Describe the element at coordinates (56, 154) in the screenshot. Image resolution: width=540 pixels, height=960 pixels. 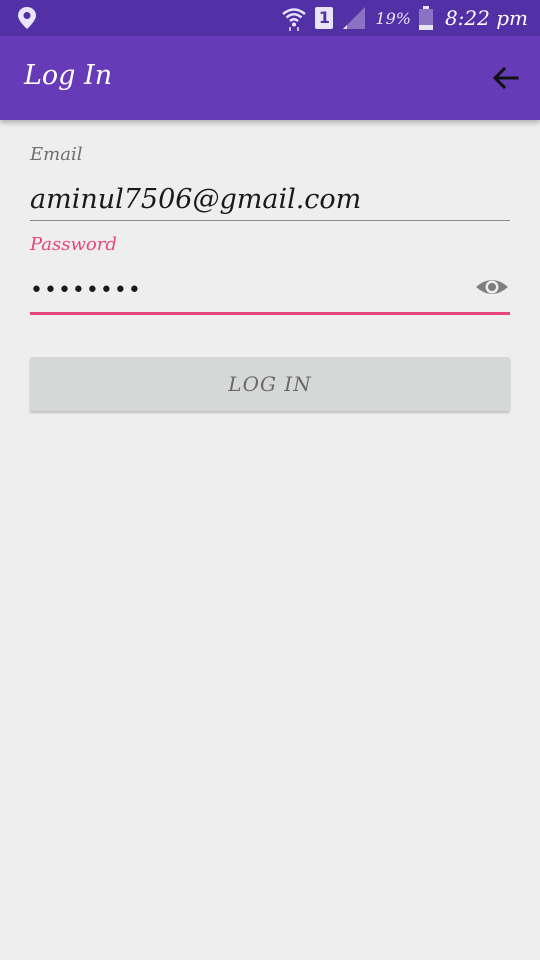
I see `email-label: Email` at that location.